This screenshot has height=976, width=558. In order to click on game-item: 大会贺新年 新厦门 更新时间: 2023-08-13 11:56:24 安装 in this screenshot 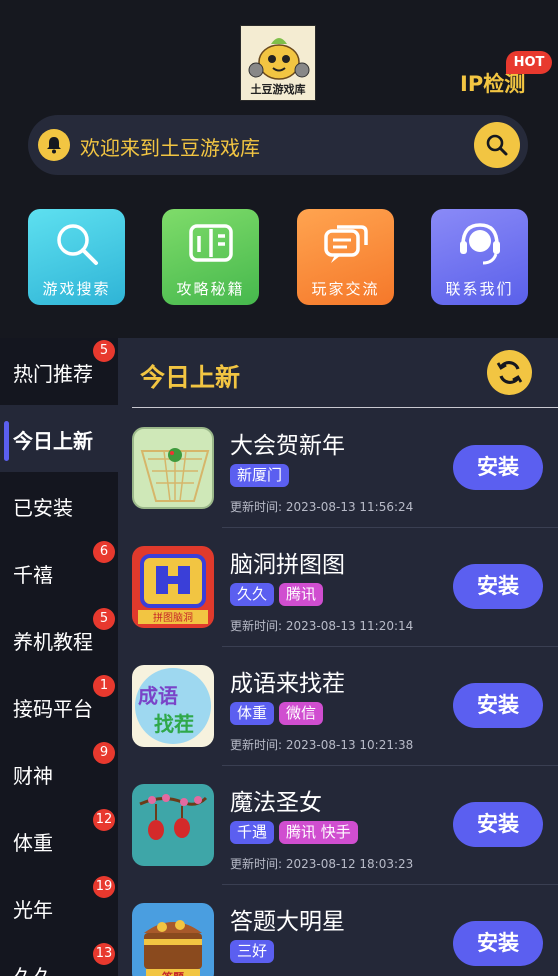, I will do `click(338, 468)`.